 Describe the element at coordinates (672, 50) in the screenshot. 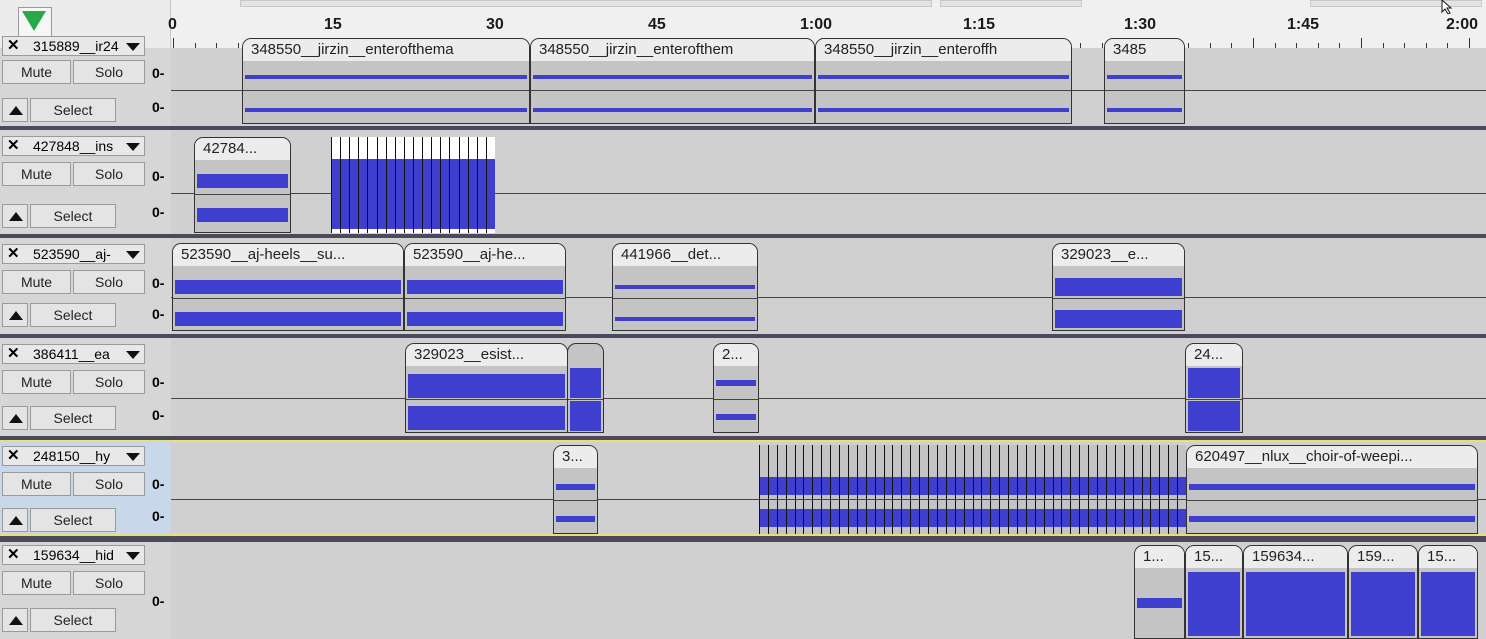

I see `clip-title: 348550__jirzin__enterofthem` at that location.